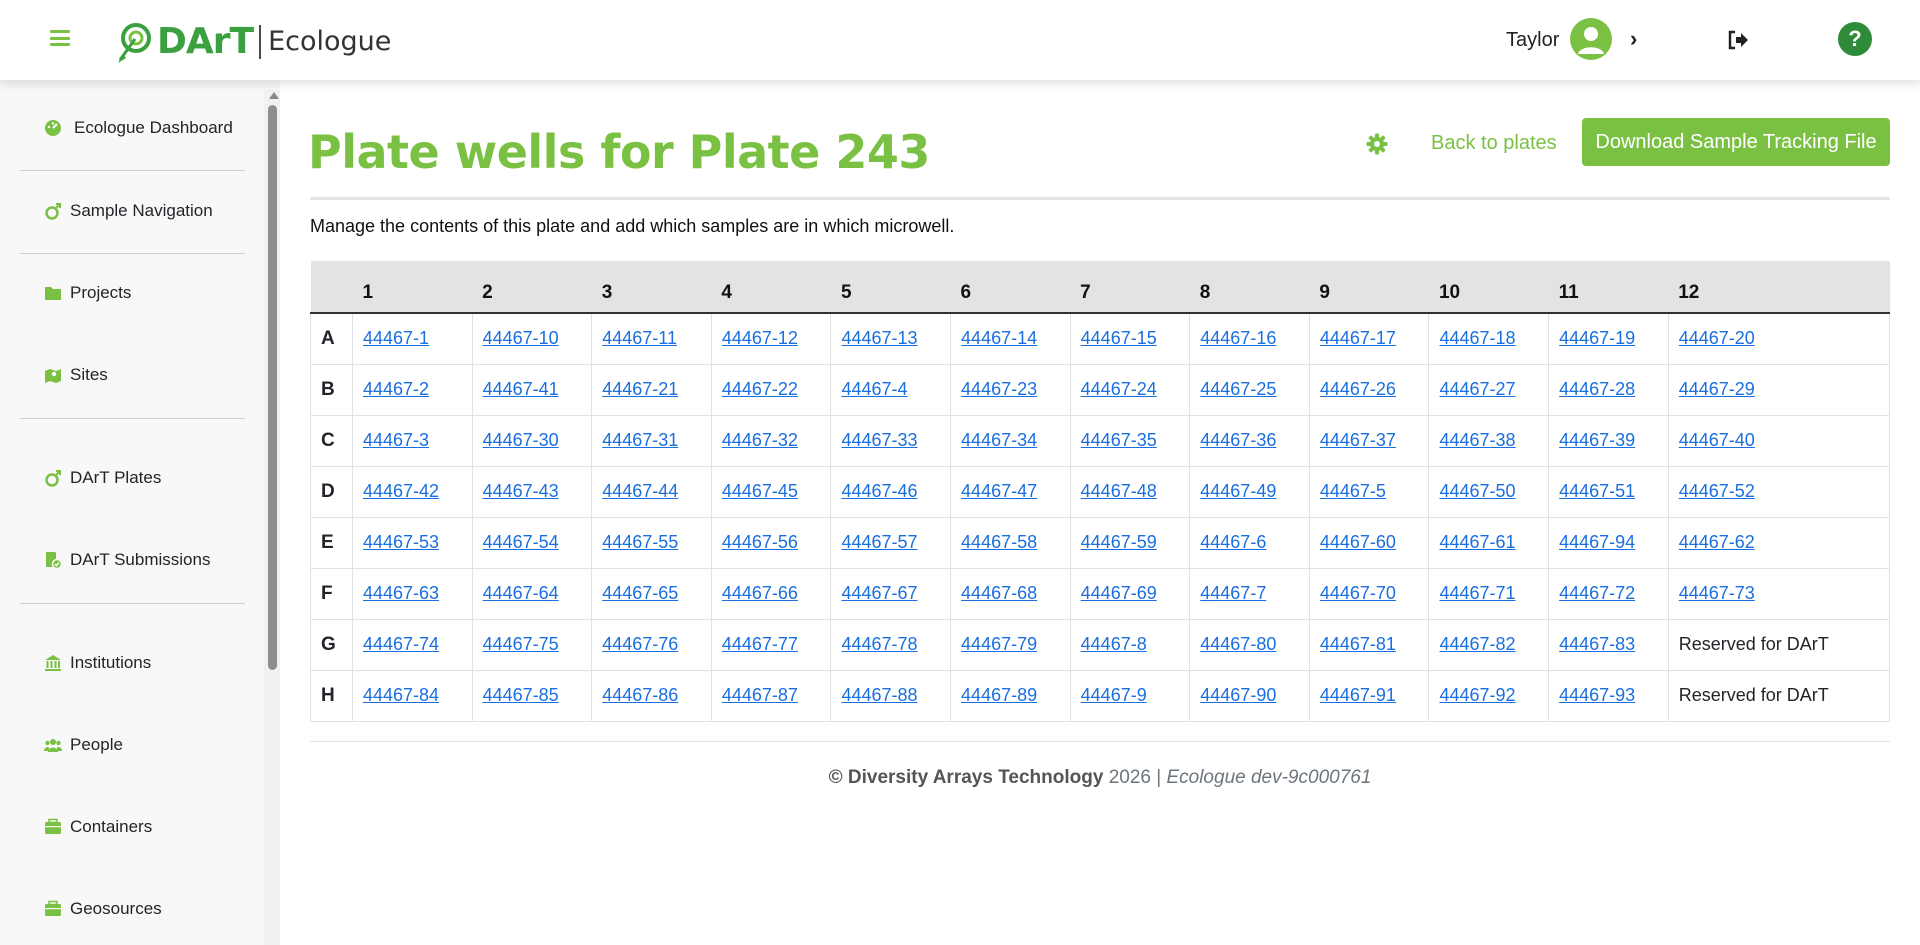  Describe the element at coordinates (83, 745) in the screenshot. I see `sidebar-item-people: People` at that location.